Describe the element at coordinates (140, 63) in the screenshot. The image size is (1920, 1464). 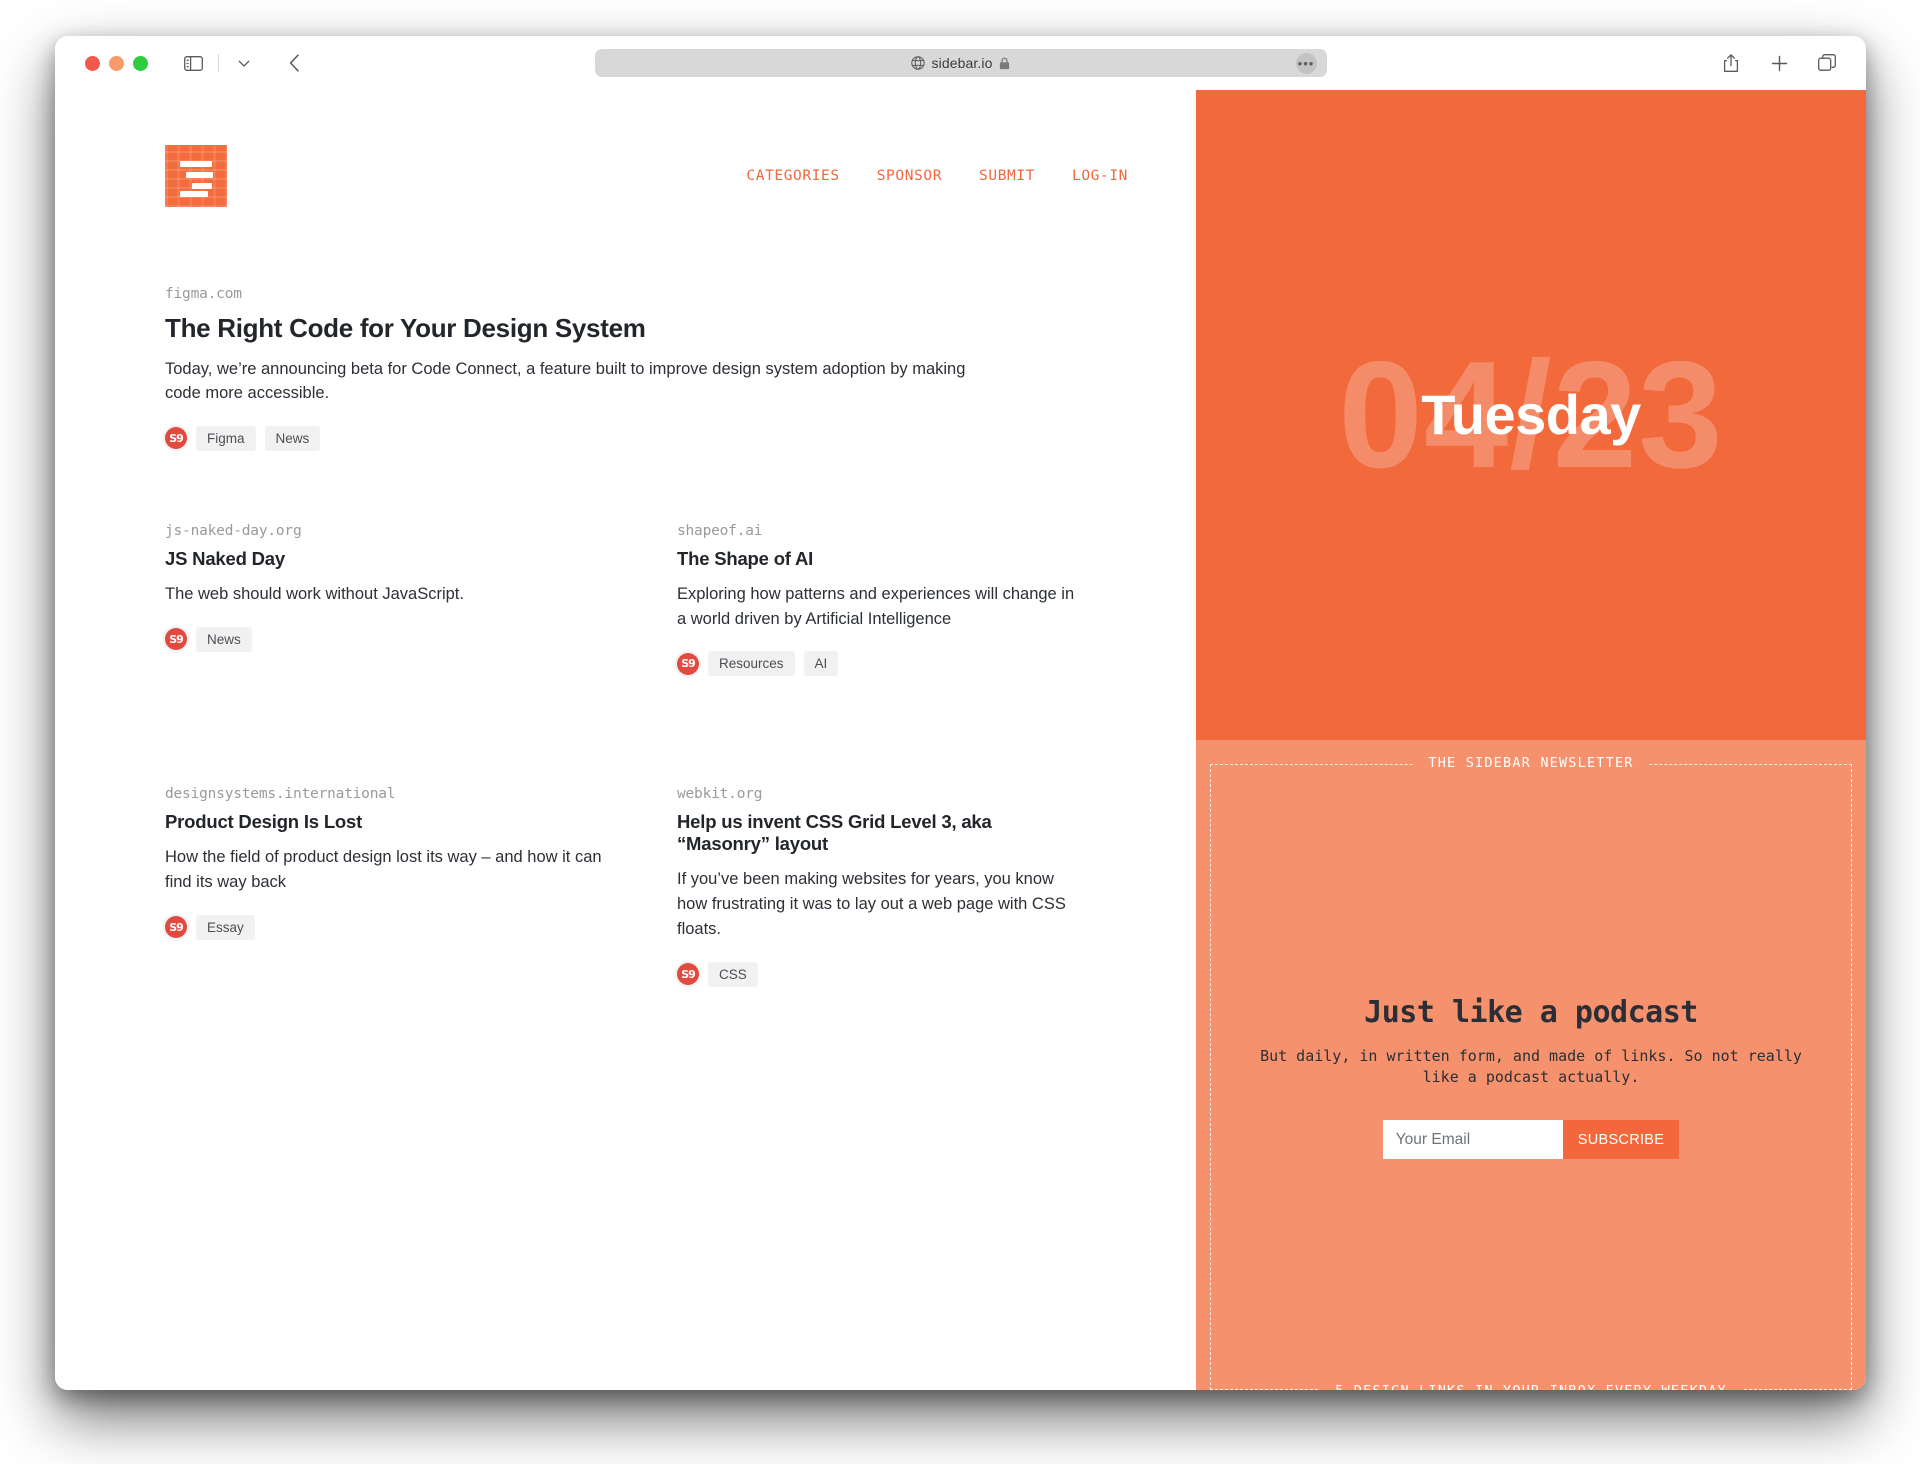
I see `maximize-window-button` at that location.